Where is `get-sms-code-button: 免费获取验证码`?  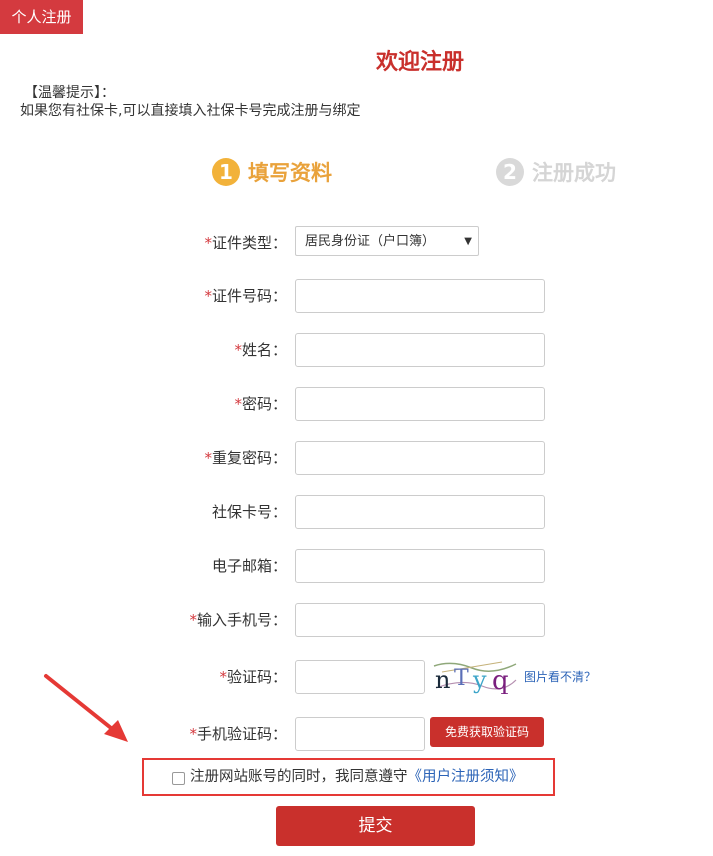
get-sms-code-button: 免费获取验证码 is located at coordinates (487, 732).